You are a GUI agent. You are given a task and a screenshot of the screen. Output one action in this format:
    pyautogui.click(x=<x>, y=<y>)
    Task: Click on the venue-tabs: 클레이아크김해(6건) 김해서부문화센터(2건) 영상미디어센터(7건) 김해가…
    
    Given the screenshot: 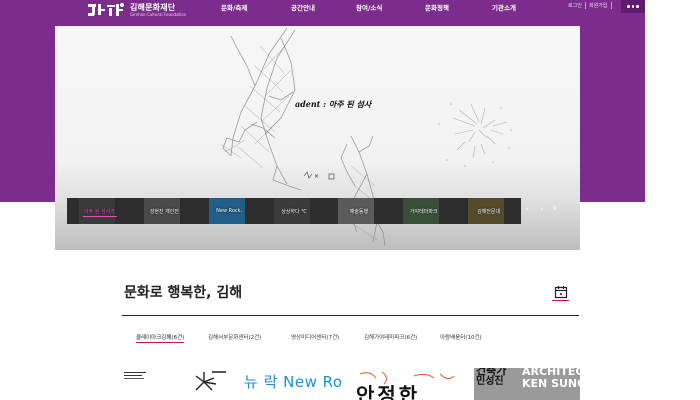 What is the action you would take?
    pyautogui.click(x=350, y=339)
    